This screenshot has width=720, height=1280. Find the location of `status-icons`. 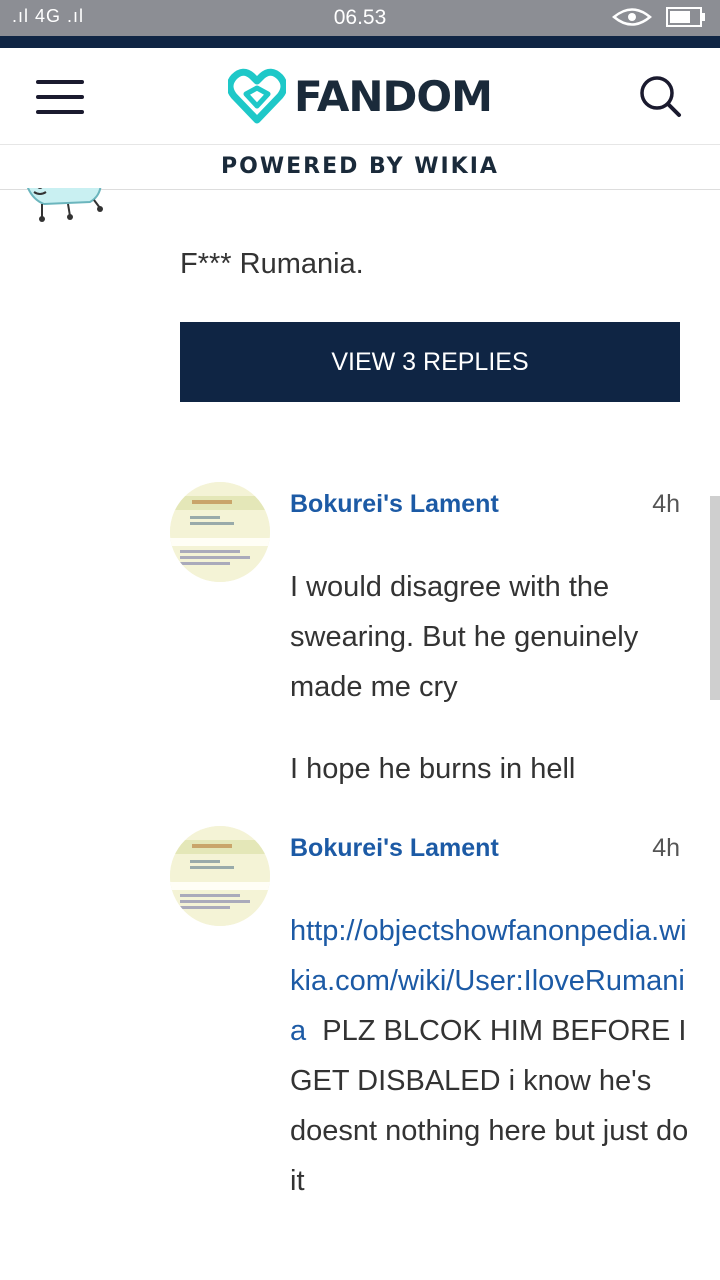

status-icons is located at coordinates (659, 17).